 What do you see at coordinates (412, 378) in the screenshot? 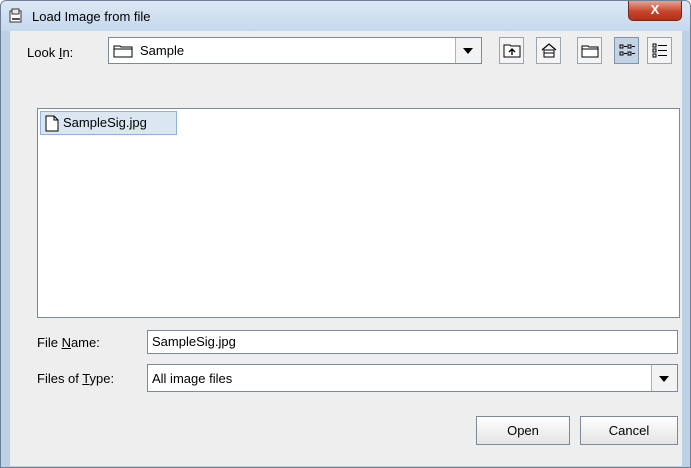
I see `file-type-combo: All image files` at bounding box center [412, 378].